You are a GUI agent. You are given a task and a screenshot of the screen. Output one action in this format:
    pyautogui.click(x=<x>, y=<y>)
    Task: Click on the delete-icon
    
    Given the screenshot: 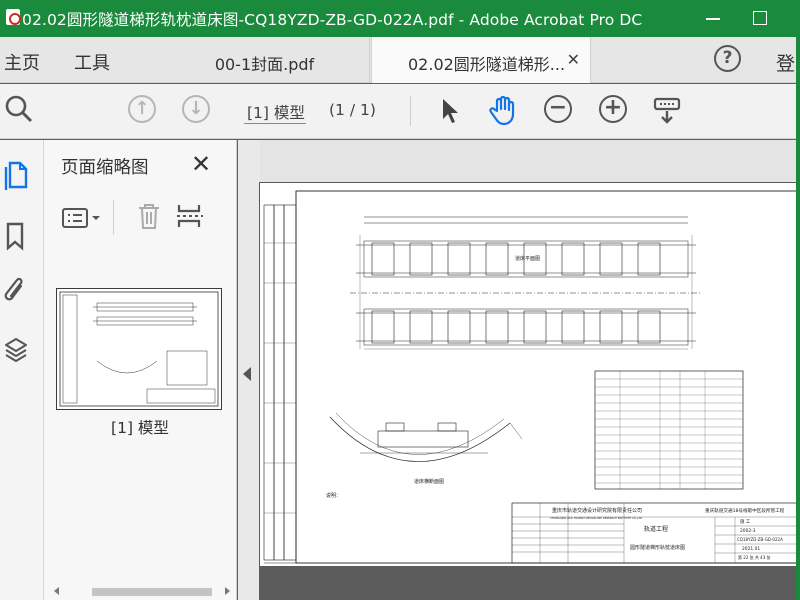 What is the action you would take?
    pyautogui.click(x=149, y=218)
    